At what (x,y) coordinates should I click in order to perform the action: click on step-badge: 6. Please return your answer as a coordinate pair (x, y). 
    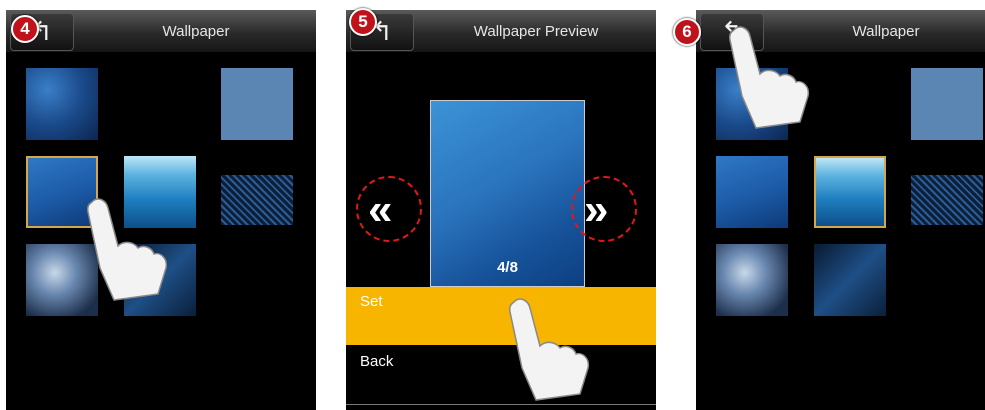
    Looking at the image, I should click on (687, 32).